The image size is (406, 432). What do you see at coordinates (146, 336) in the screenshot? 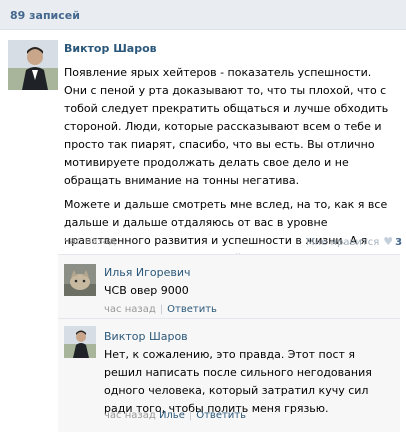
I see `reply-author-name: Виктор Шаров` at bounding box center [146, 336].